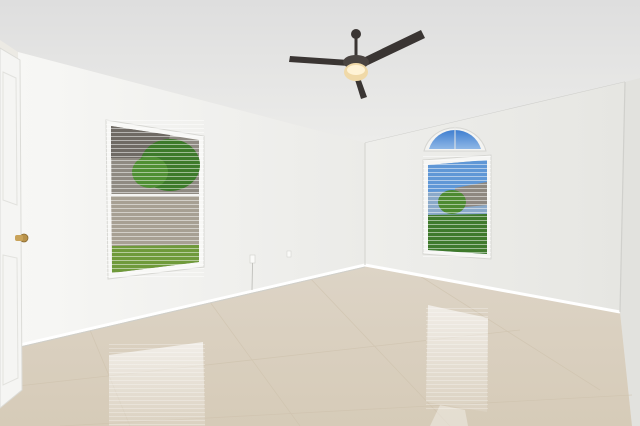 The image size is (640, 426). Describe the element at coordinates (19, 238) in the screenshot. I see `door-knob-plate` at that location.